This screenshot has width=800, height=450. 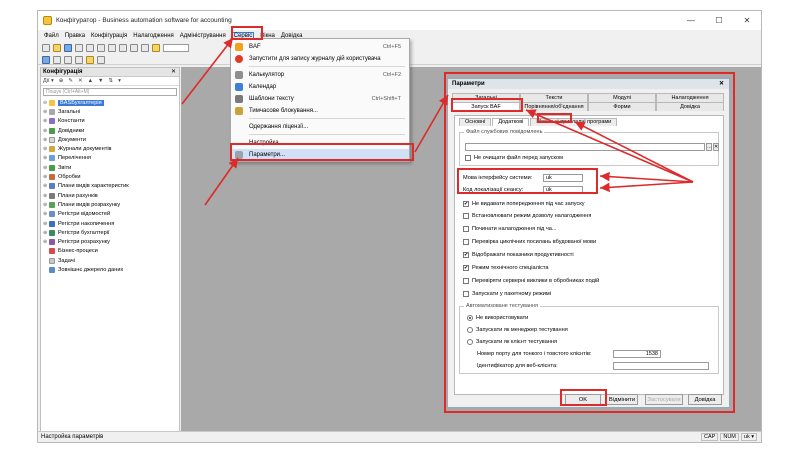 I want to click on db-icon, so click(x=46, y=59).